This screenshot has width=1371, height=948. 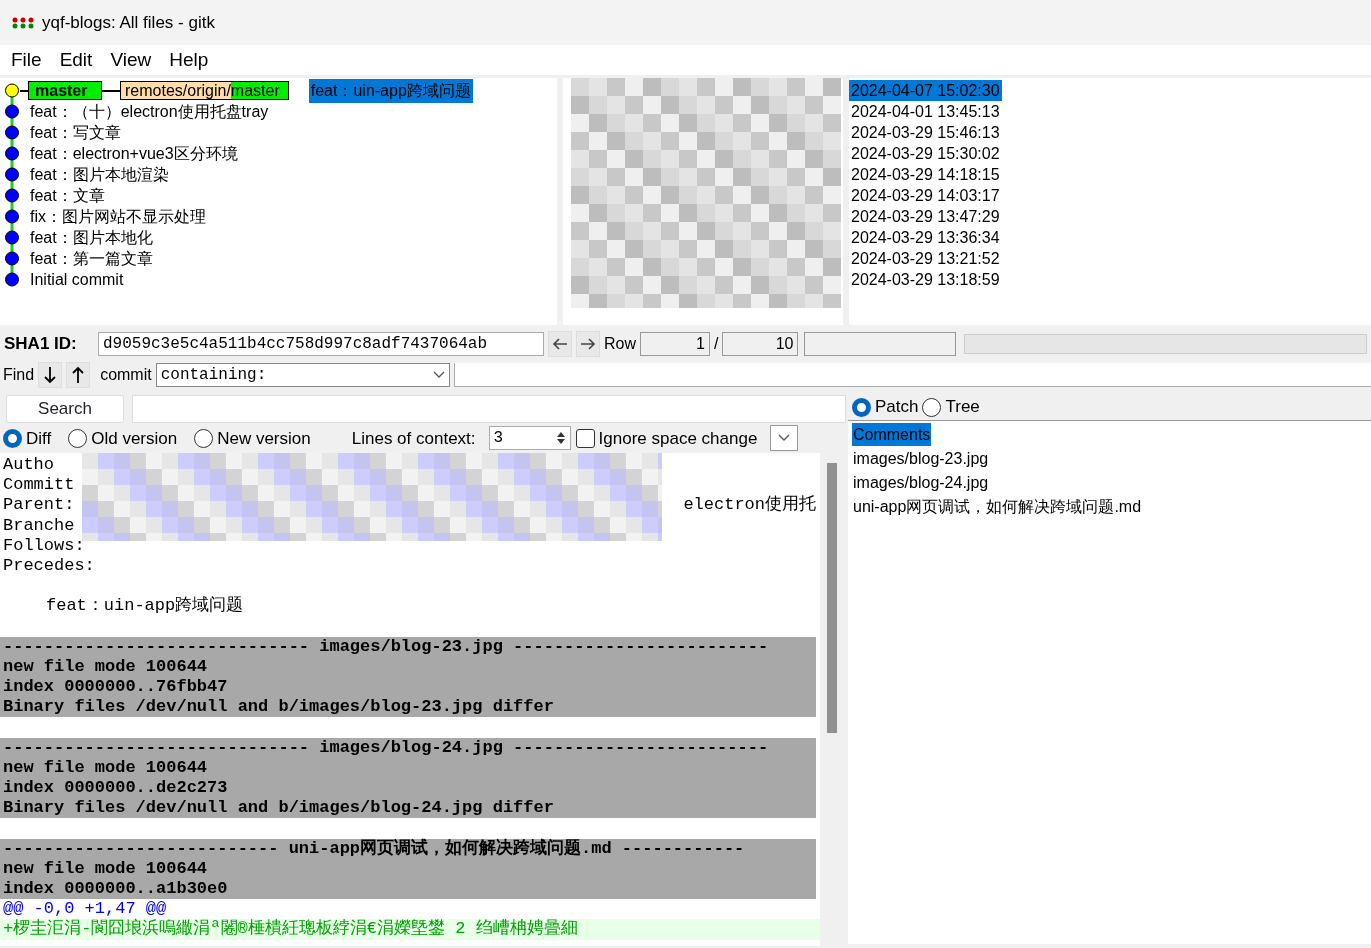 What do you see at coordinates (951, 407) in the screenshot?
I see `view-mode-radio: Tree` at bounding box center [951, 407].